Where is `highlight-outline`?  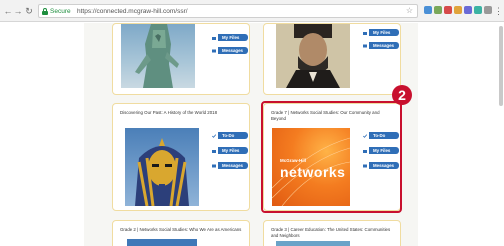 highlight-outline is located at coordinates (331, 157).